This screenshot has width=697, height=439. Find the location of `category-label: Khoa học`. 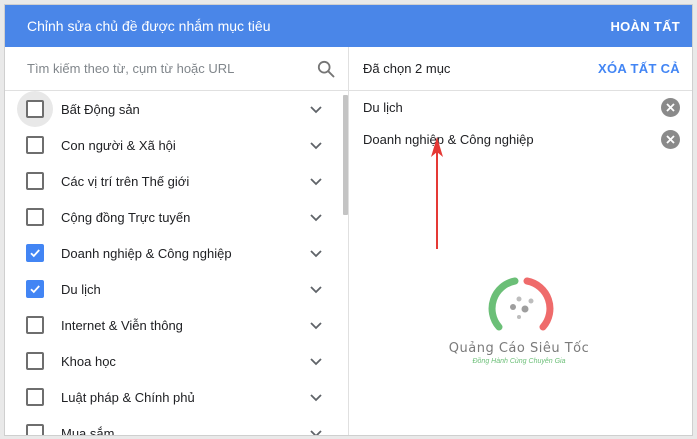

category-label: Khoa học is located at coordinates (88, 361).